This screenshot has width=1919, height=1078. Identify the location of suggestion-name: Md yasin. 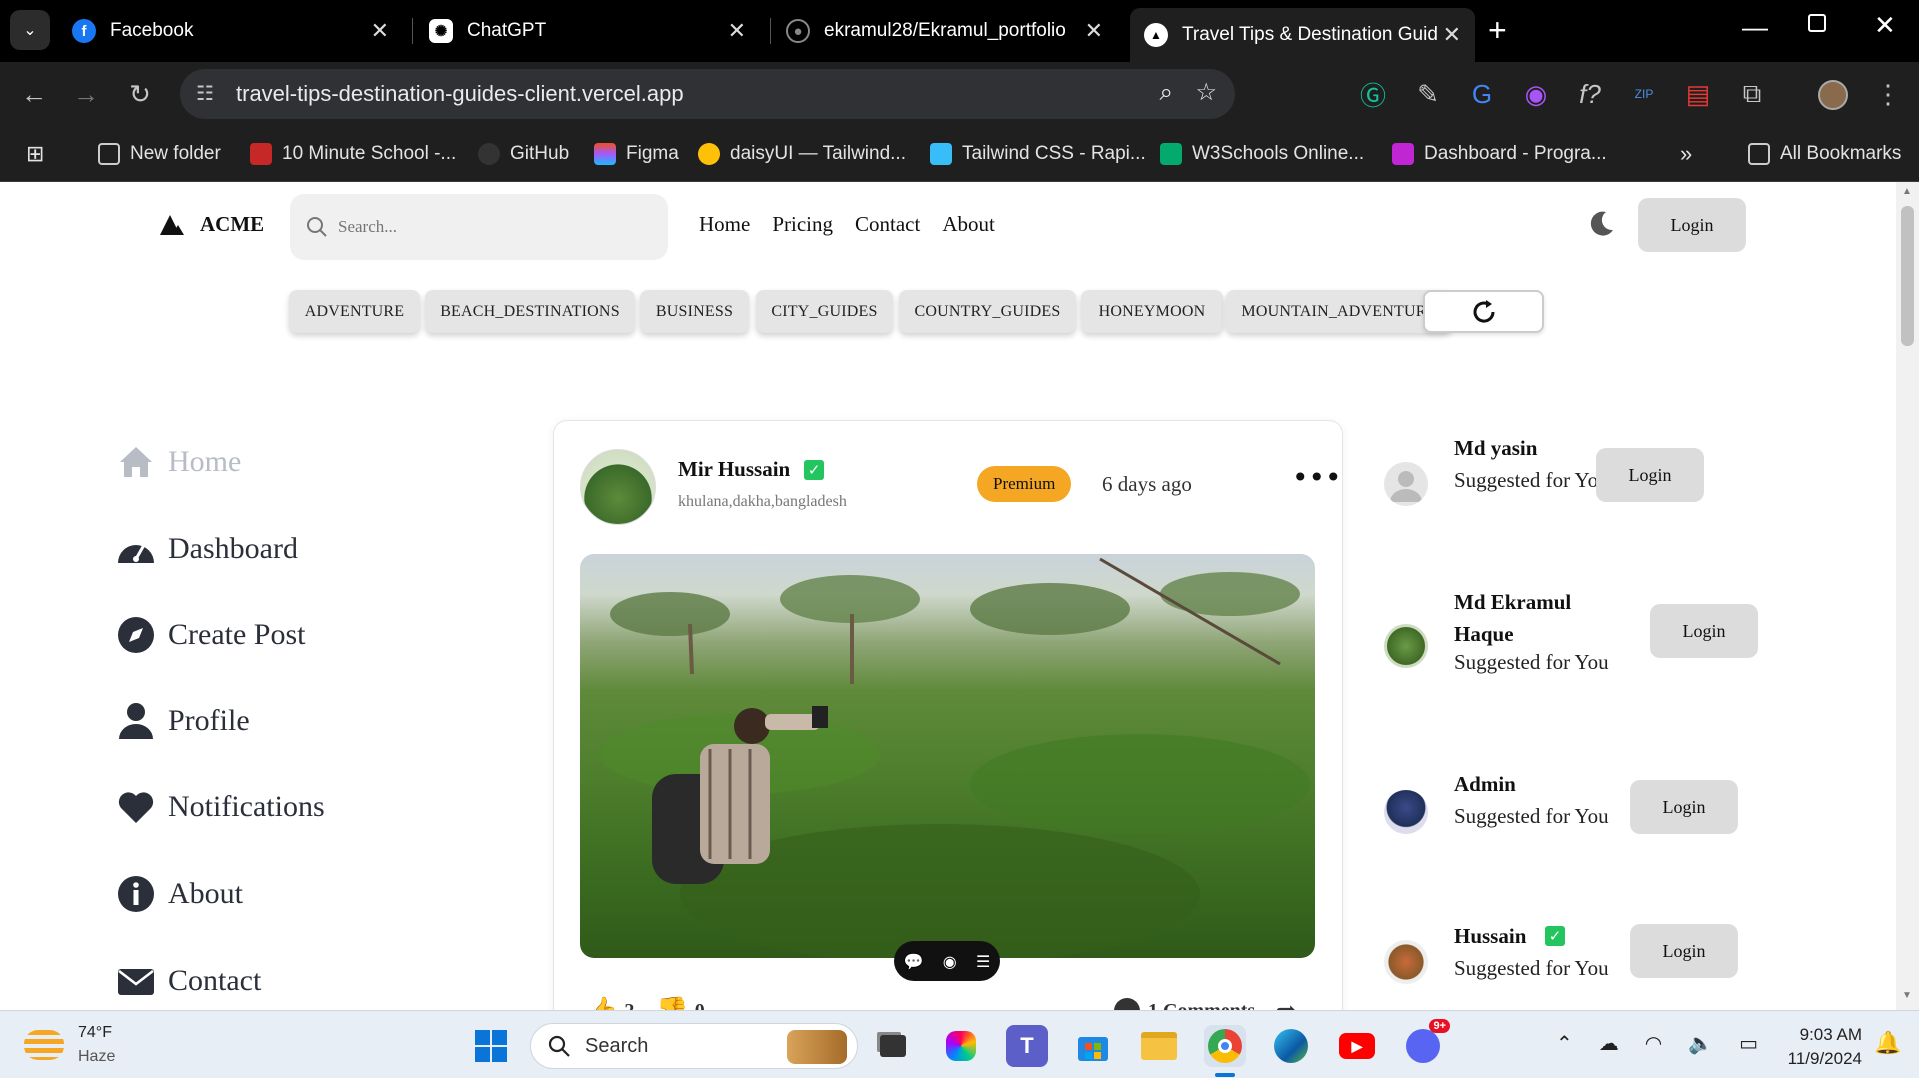
(1495, 448).